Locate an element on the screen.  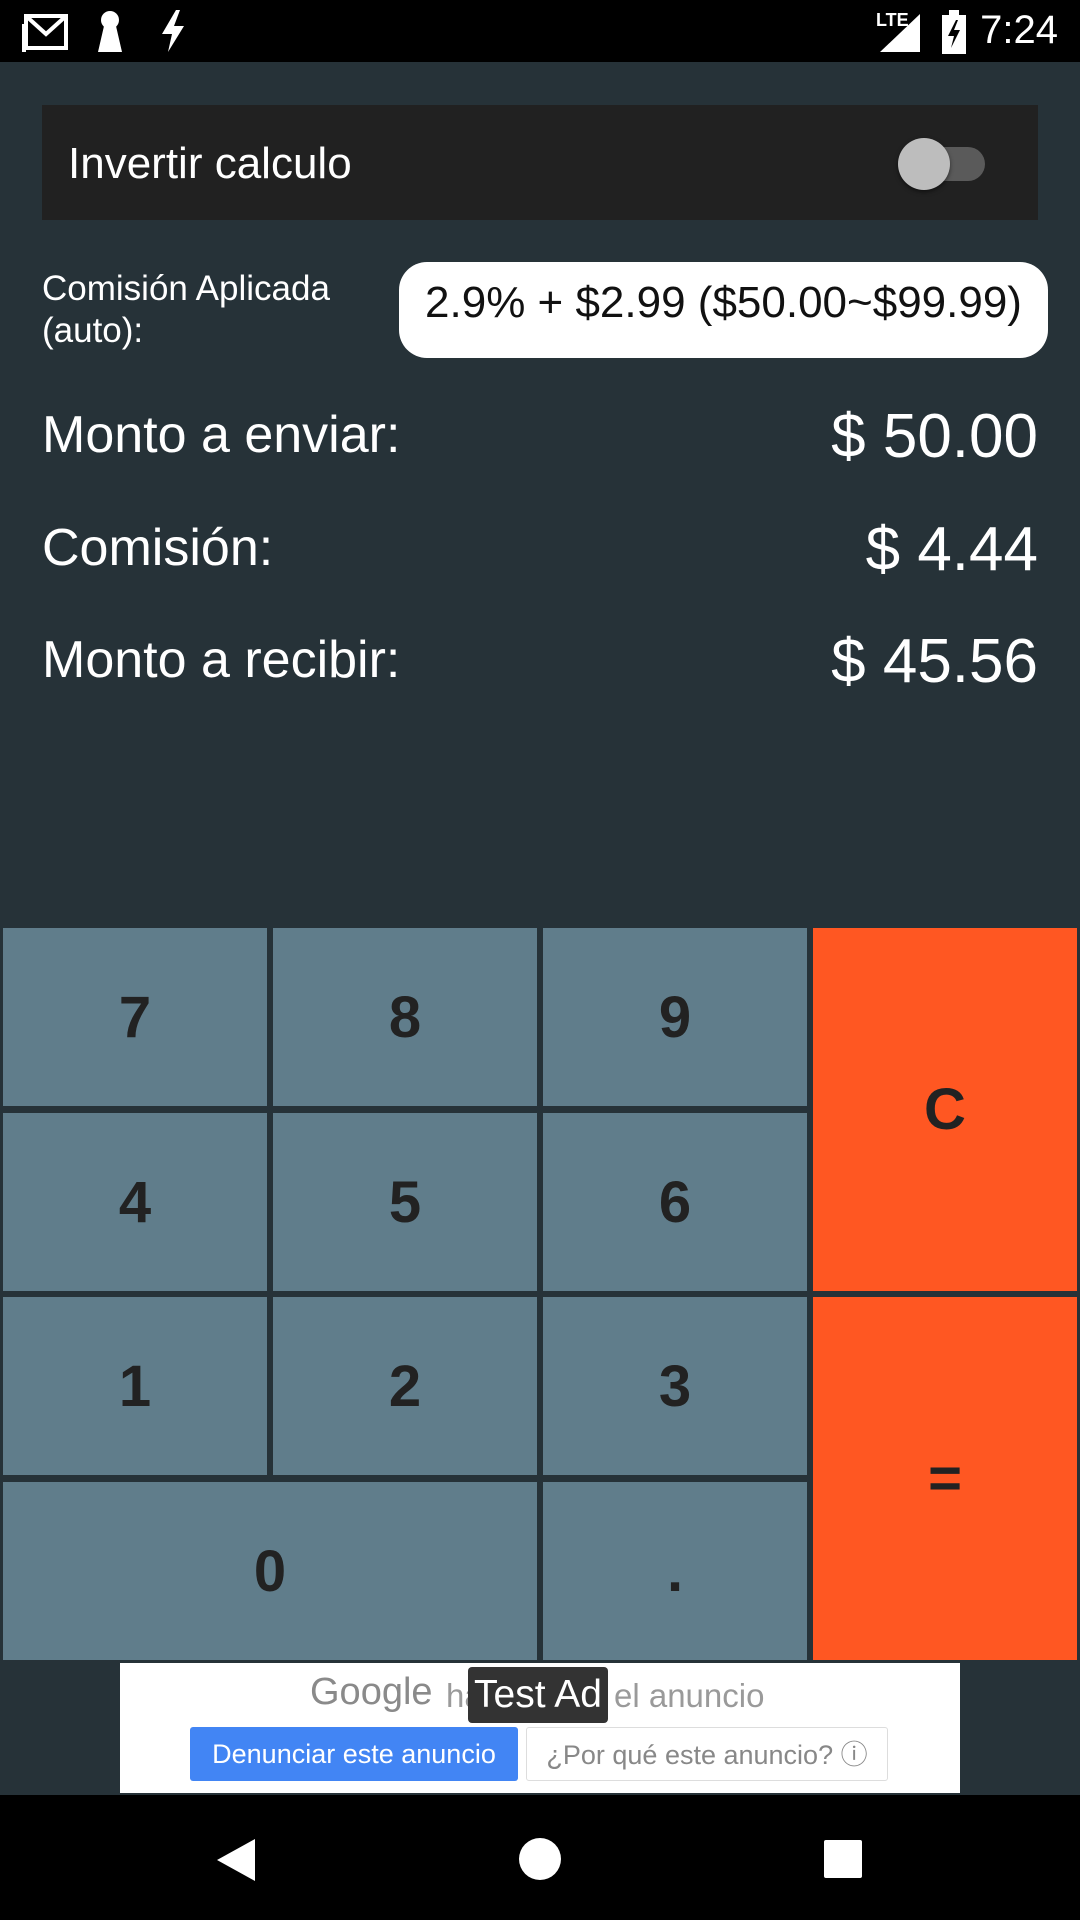
gmail-icon is located at coordinates (45, 33).